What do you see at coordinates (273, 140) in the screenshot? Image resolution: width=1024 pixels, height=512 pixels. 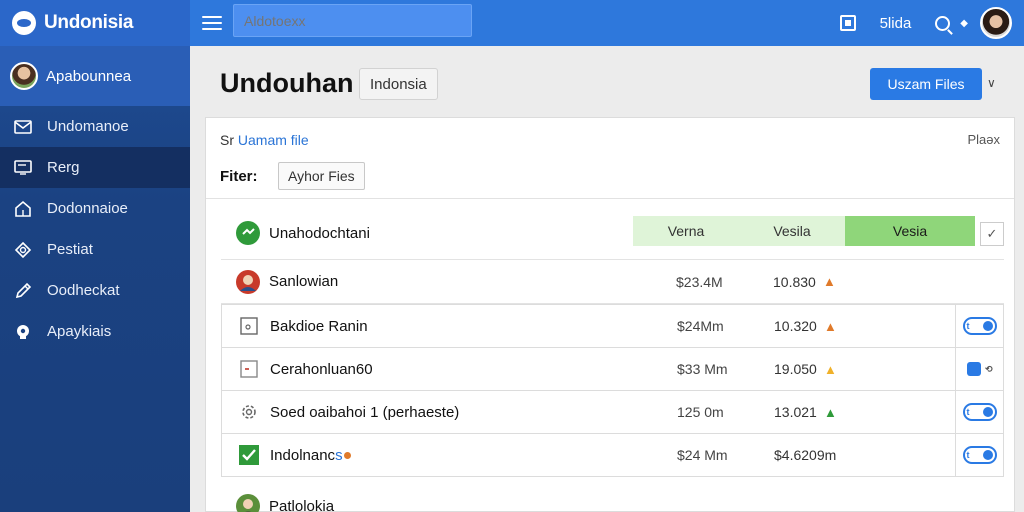 I see `link-text: Uamam file` at bounding box center [273, 140].